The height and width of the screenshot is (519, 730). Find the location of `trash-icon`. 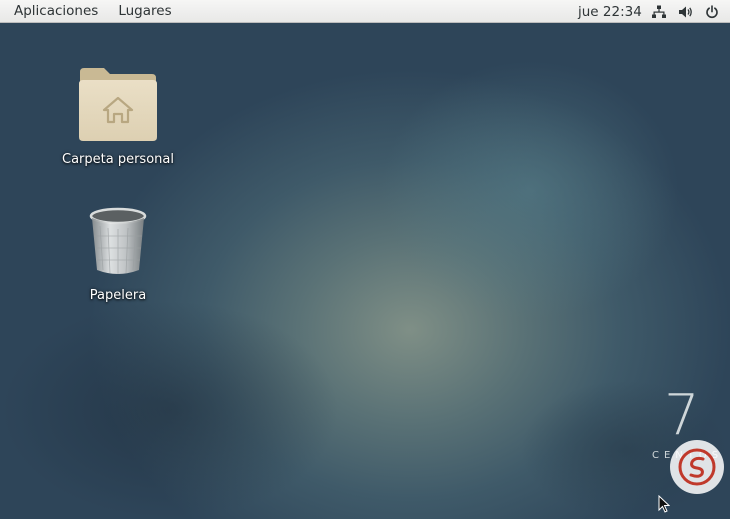

trash-icon is located at coordinates (118, 244).